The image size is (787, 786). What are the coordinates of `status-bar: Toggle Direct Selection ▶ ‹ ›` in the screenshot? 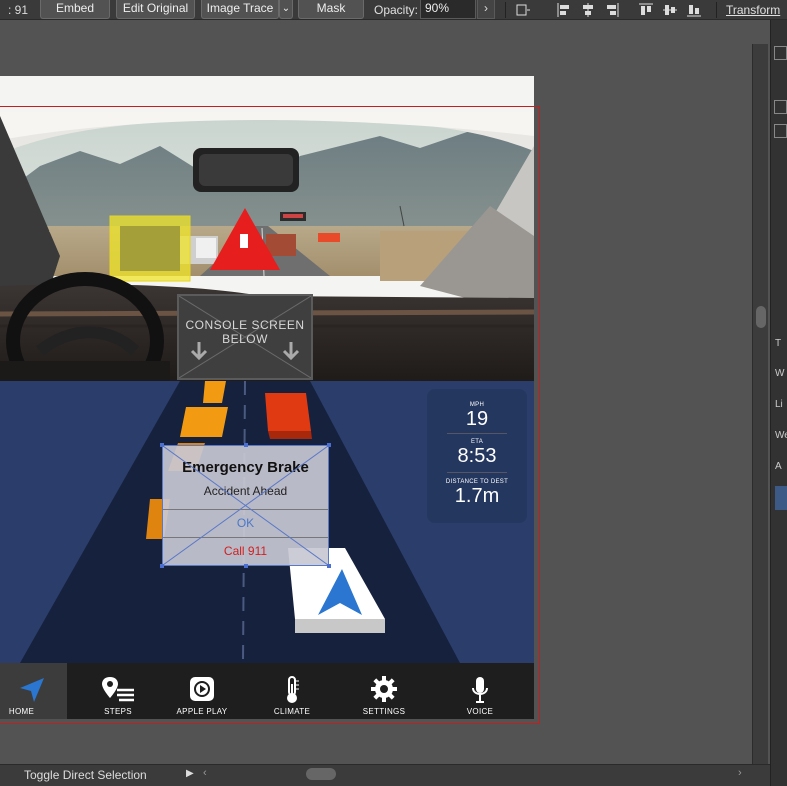 It's located at (385, 775).